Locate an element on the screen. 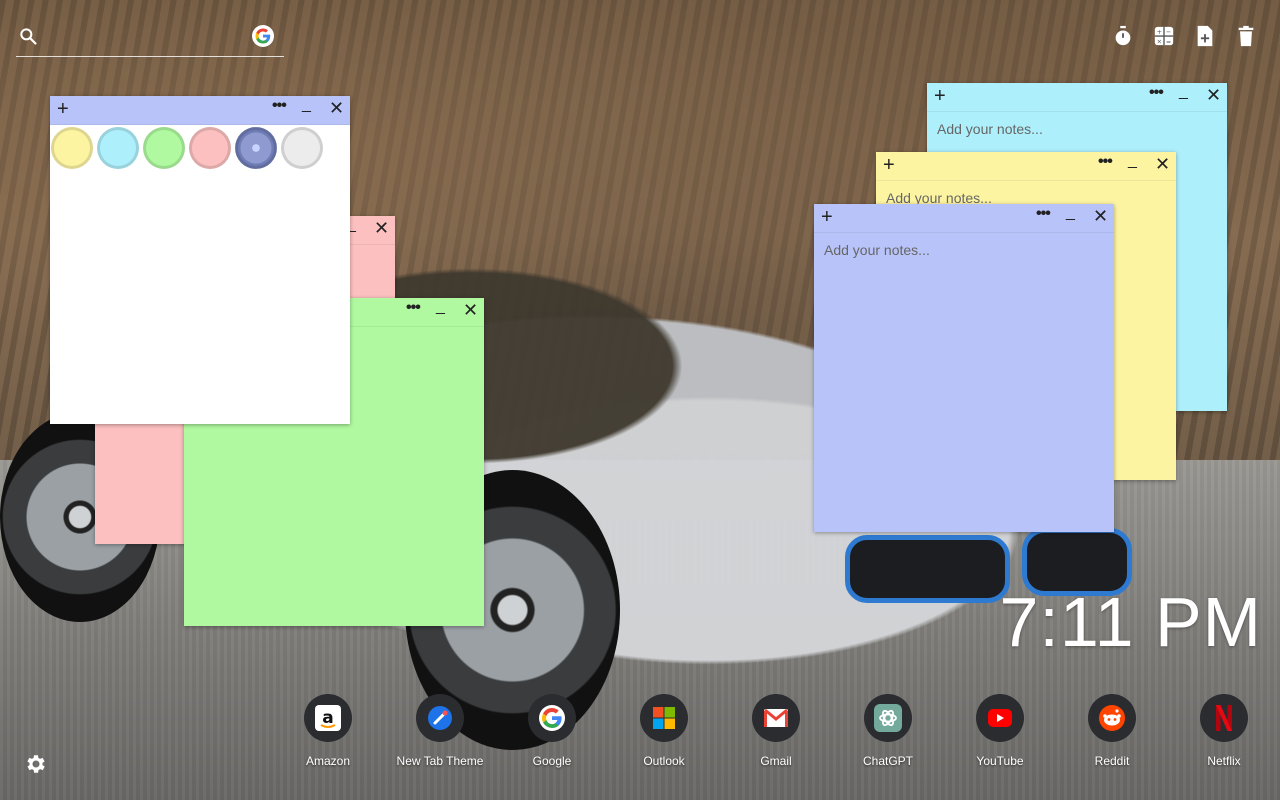  google-g-icon is located at coordinates (263, 36).